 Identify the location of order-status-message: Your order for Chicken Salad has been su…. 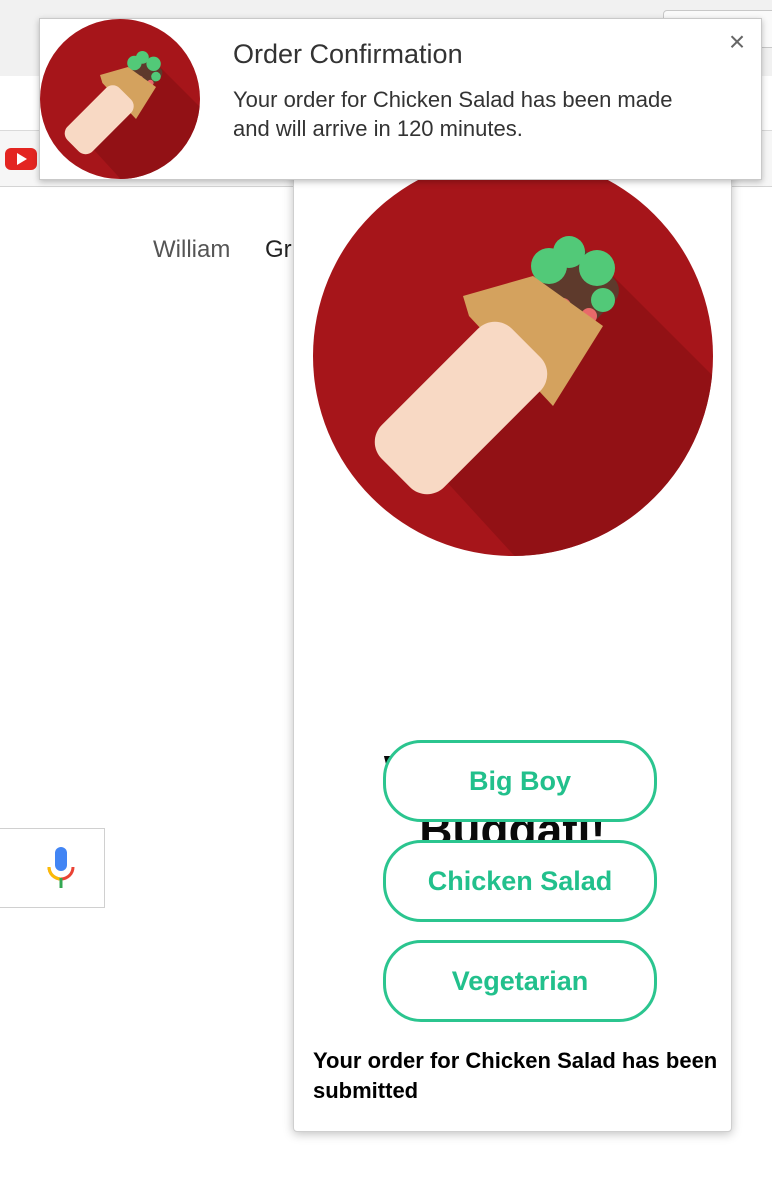
(515, 1075).